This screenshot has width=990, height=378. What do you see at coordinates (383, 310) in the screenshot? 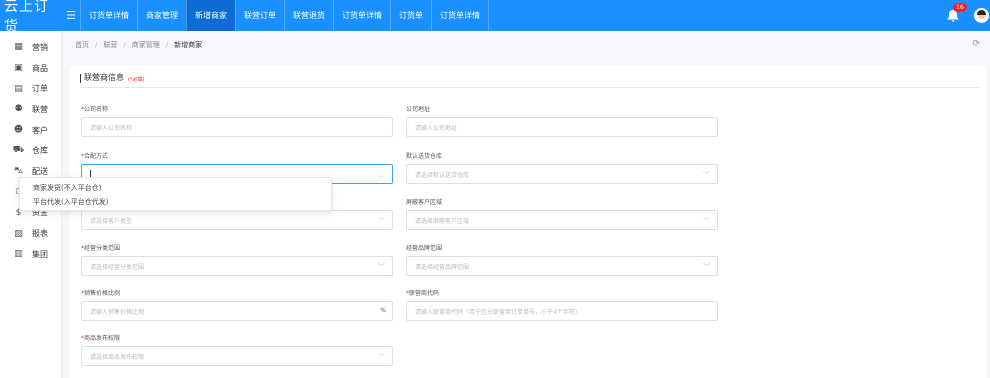
I see `percent-suffix: %` at bounding box center [383, 310].